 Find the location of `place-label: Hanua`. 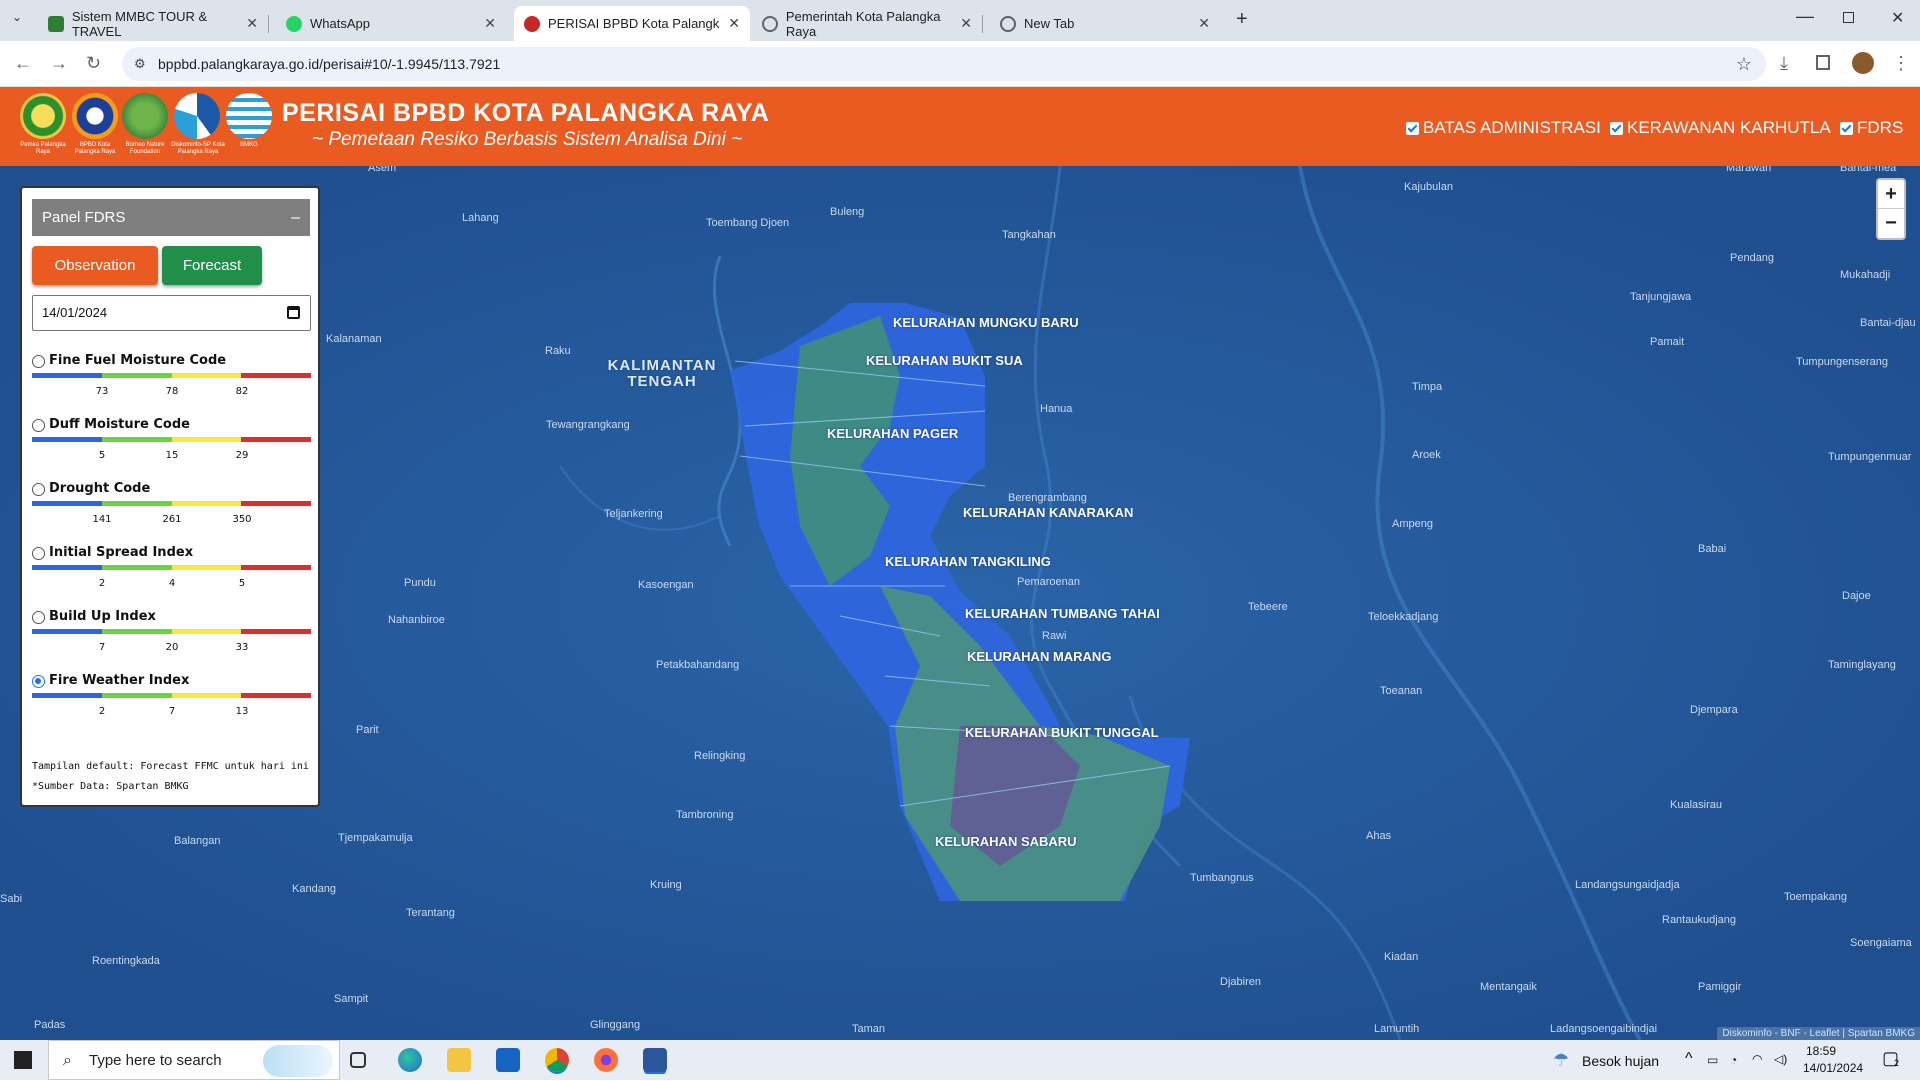

place-label: Hanua is located at coordinates (1056, 409).